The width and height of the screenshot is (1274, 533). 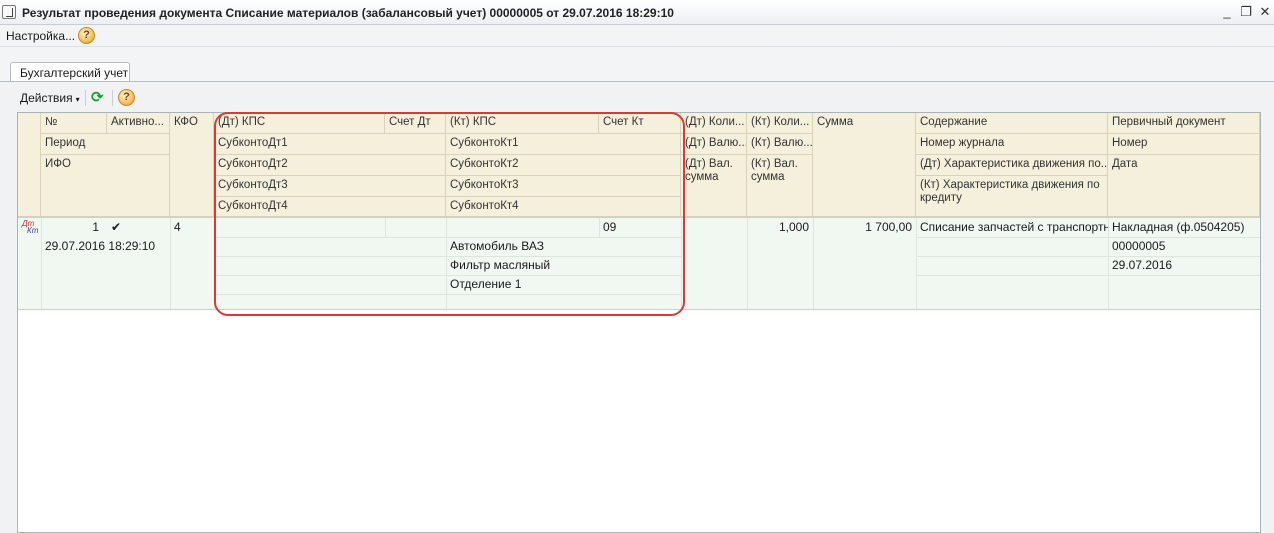 I want to click on actions-label: Действия, so click(x=46, y=98).